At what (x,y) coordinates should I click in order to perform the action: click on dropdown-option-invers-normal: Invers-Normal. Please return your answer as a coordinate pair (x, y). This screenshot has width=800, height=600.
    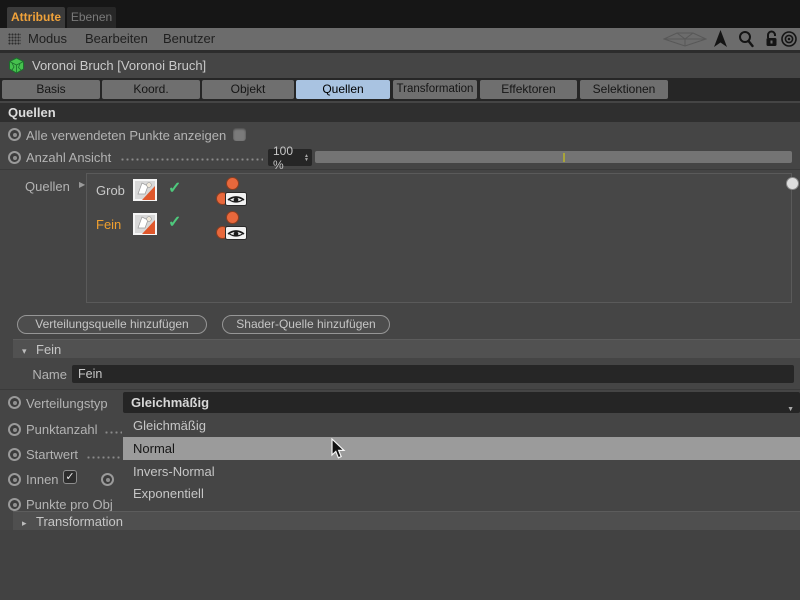
    Looking at the image, I should click on (461, 471).